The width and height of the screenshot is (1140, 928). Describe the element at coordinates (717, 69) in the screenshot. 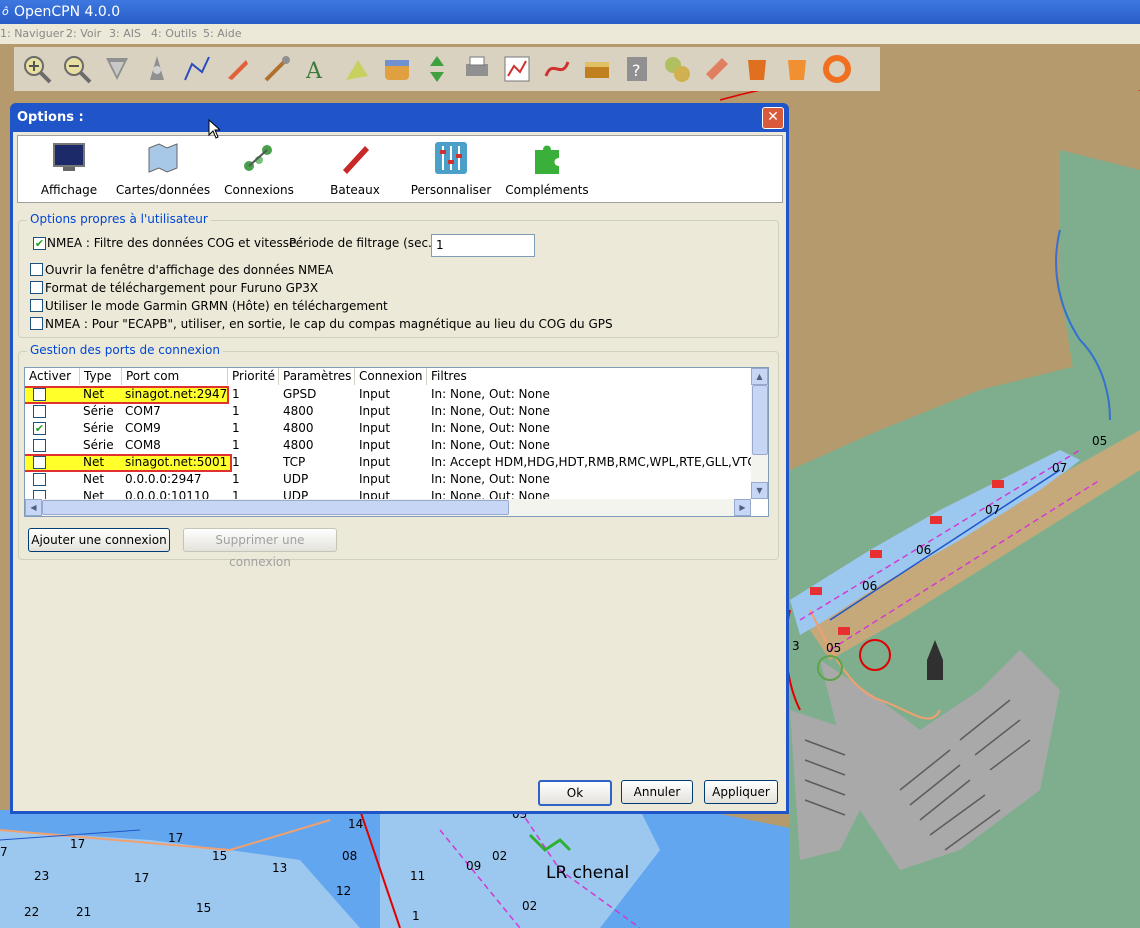

I see `rubber-icon` at that location.